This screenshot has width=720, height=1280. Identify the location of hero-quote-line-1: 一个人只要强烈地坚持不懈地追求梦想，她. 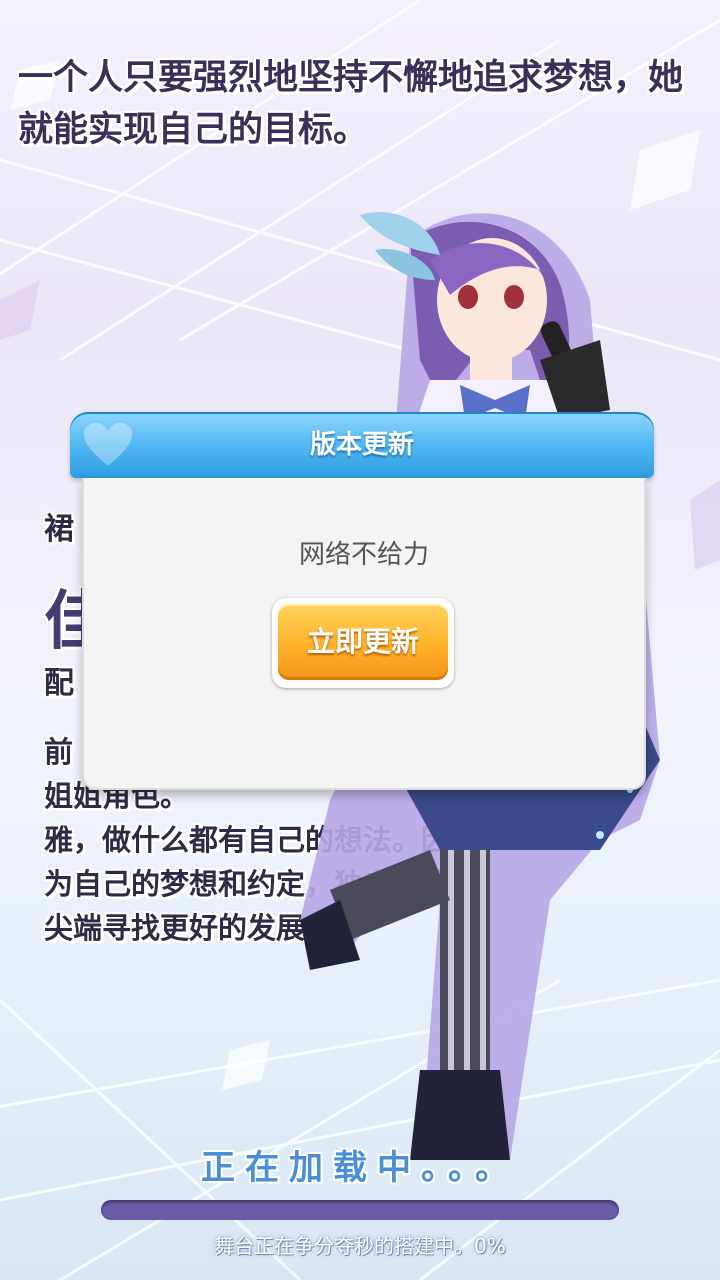
(351, 78).